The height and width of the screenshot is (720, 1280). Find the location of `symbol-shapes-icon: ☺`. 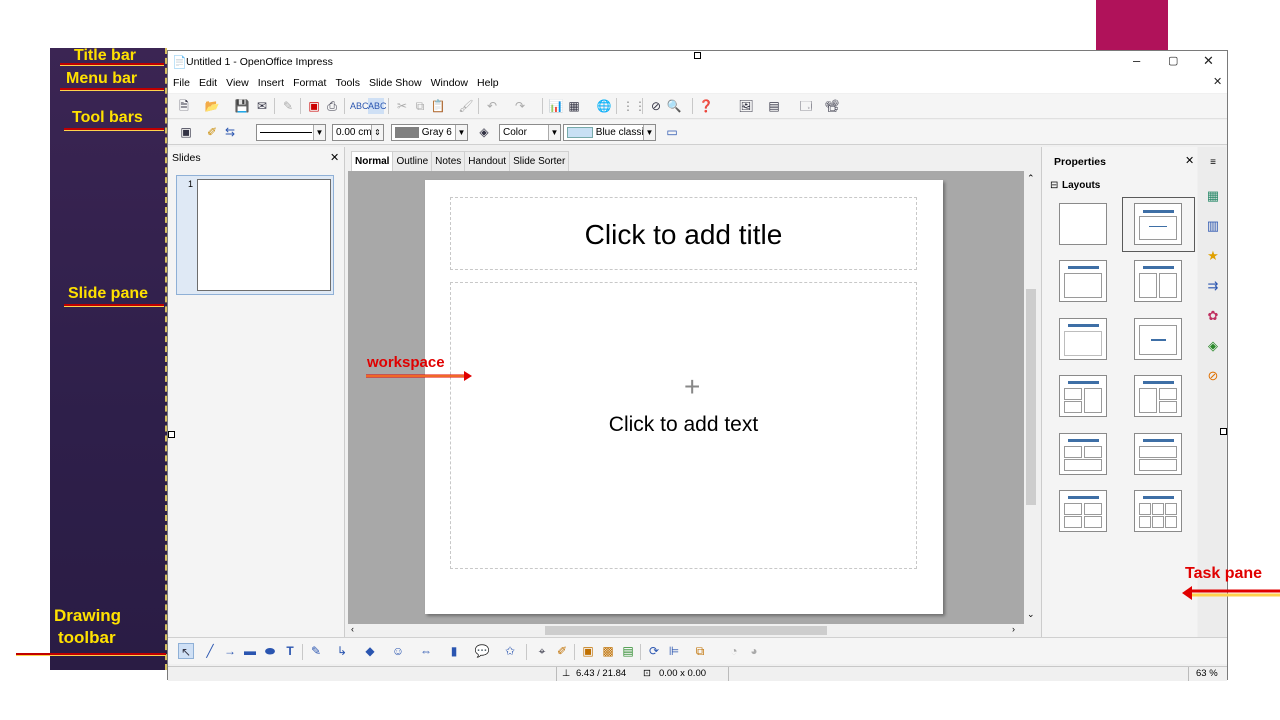

symbol-shapes-icon: ☺ is located at coordinates (398, 651).